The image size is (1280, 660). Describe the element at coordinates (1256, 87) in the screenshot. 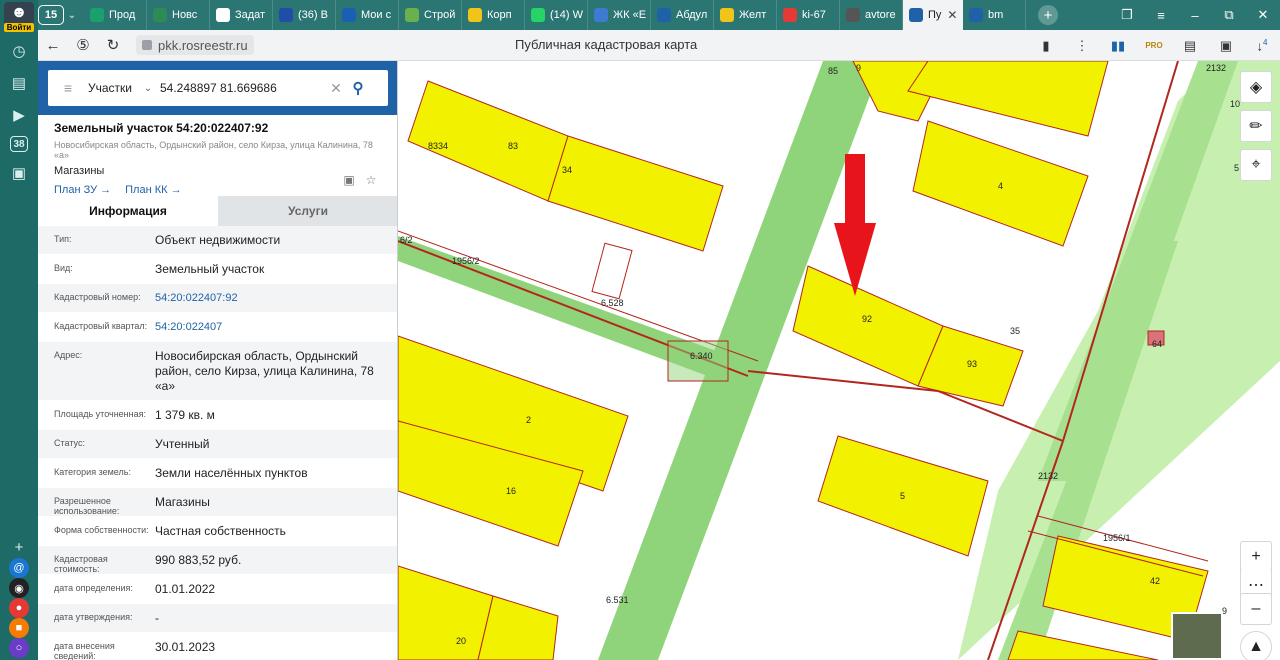

I see `layers-button: ◈` at that location.